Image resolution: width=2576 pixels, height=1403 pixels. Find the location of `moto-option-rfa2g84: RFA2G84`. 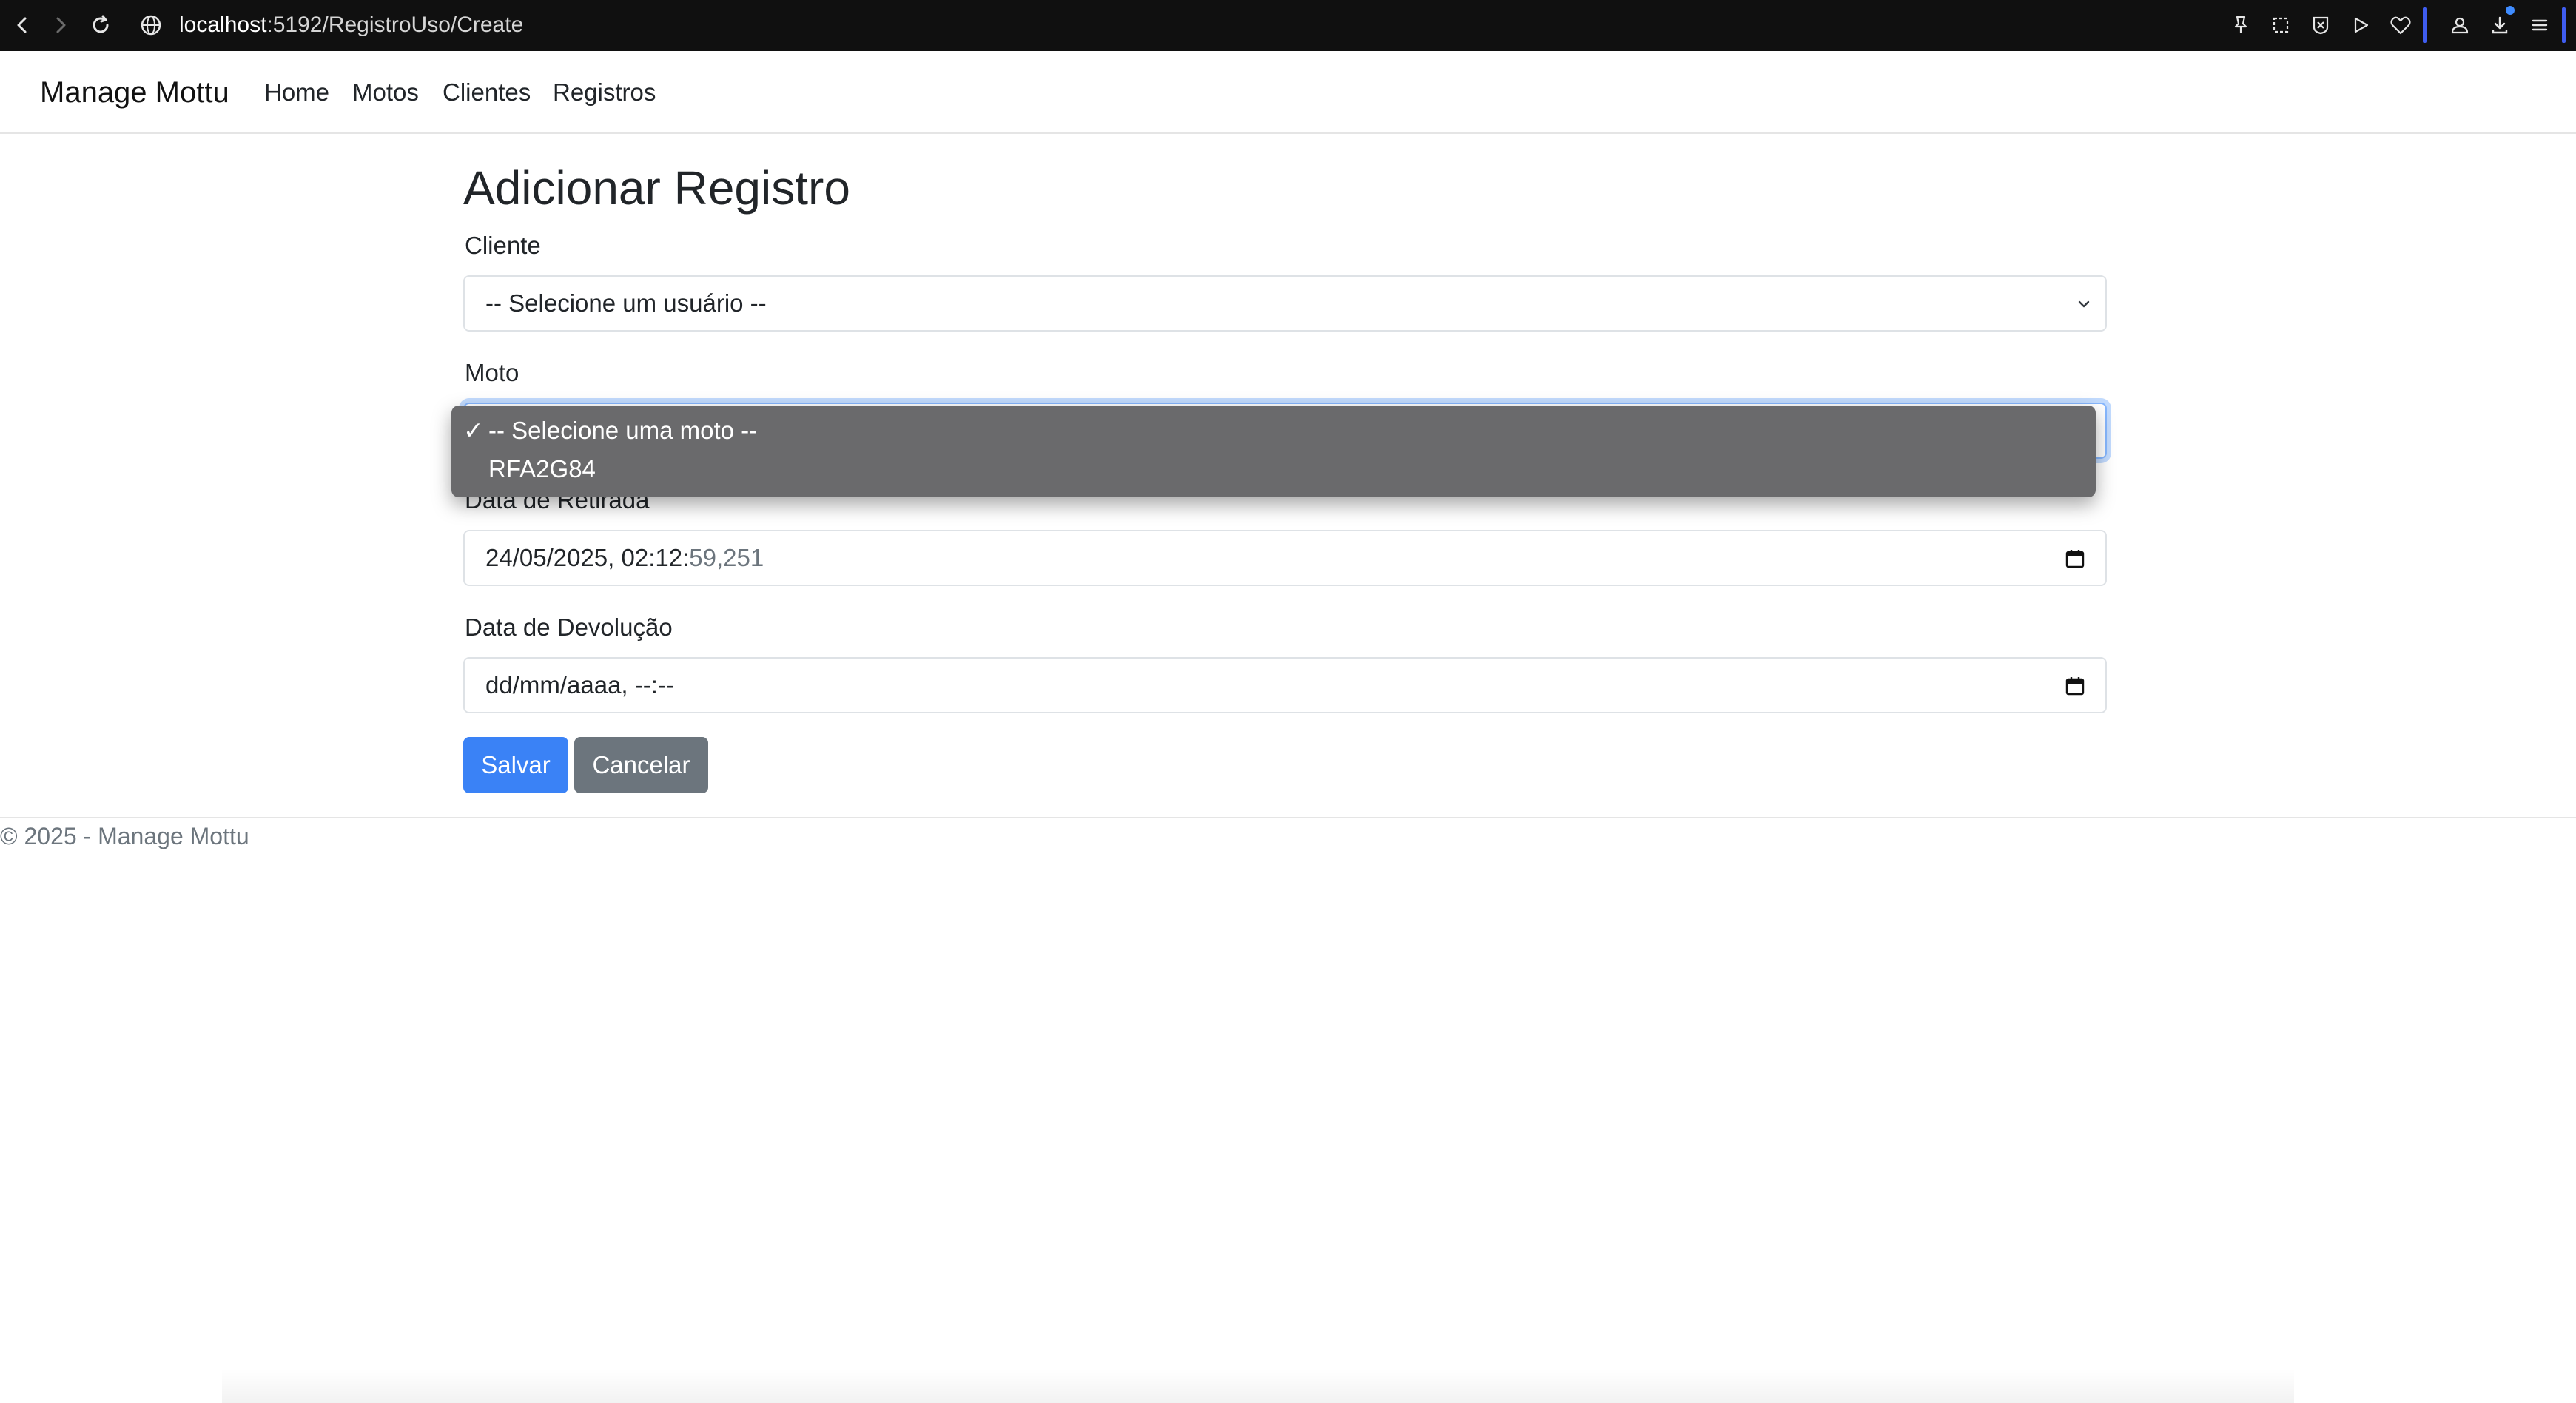

moto-option-rfa2g84: RFA2G84 is located at coordinates (1273, 469).